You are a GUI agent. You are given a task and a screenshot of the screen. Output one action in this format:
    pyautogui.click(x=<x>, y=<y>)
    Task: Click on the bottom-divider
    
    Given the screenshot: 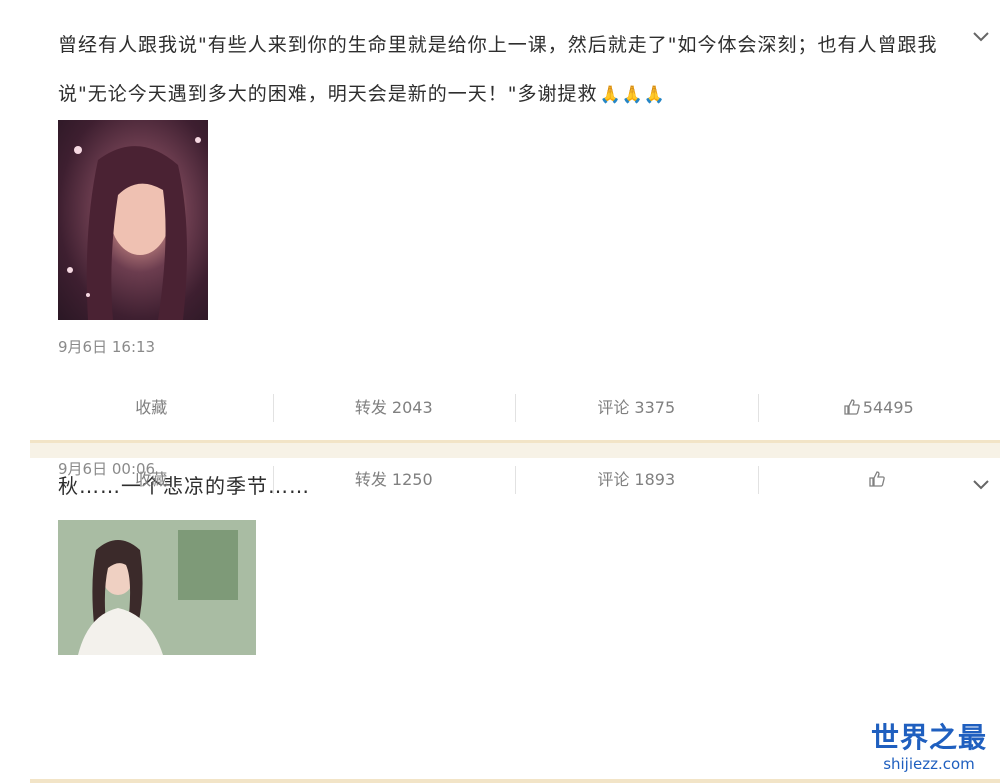 What is the action you would take?
    pyautogui.click(x=515, y=781)
    